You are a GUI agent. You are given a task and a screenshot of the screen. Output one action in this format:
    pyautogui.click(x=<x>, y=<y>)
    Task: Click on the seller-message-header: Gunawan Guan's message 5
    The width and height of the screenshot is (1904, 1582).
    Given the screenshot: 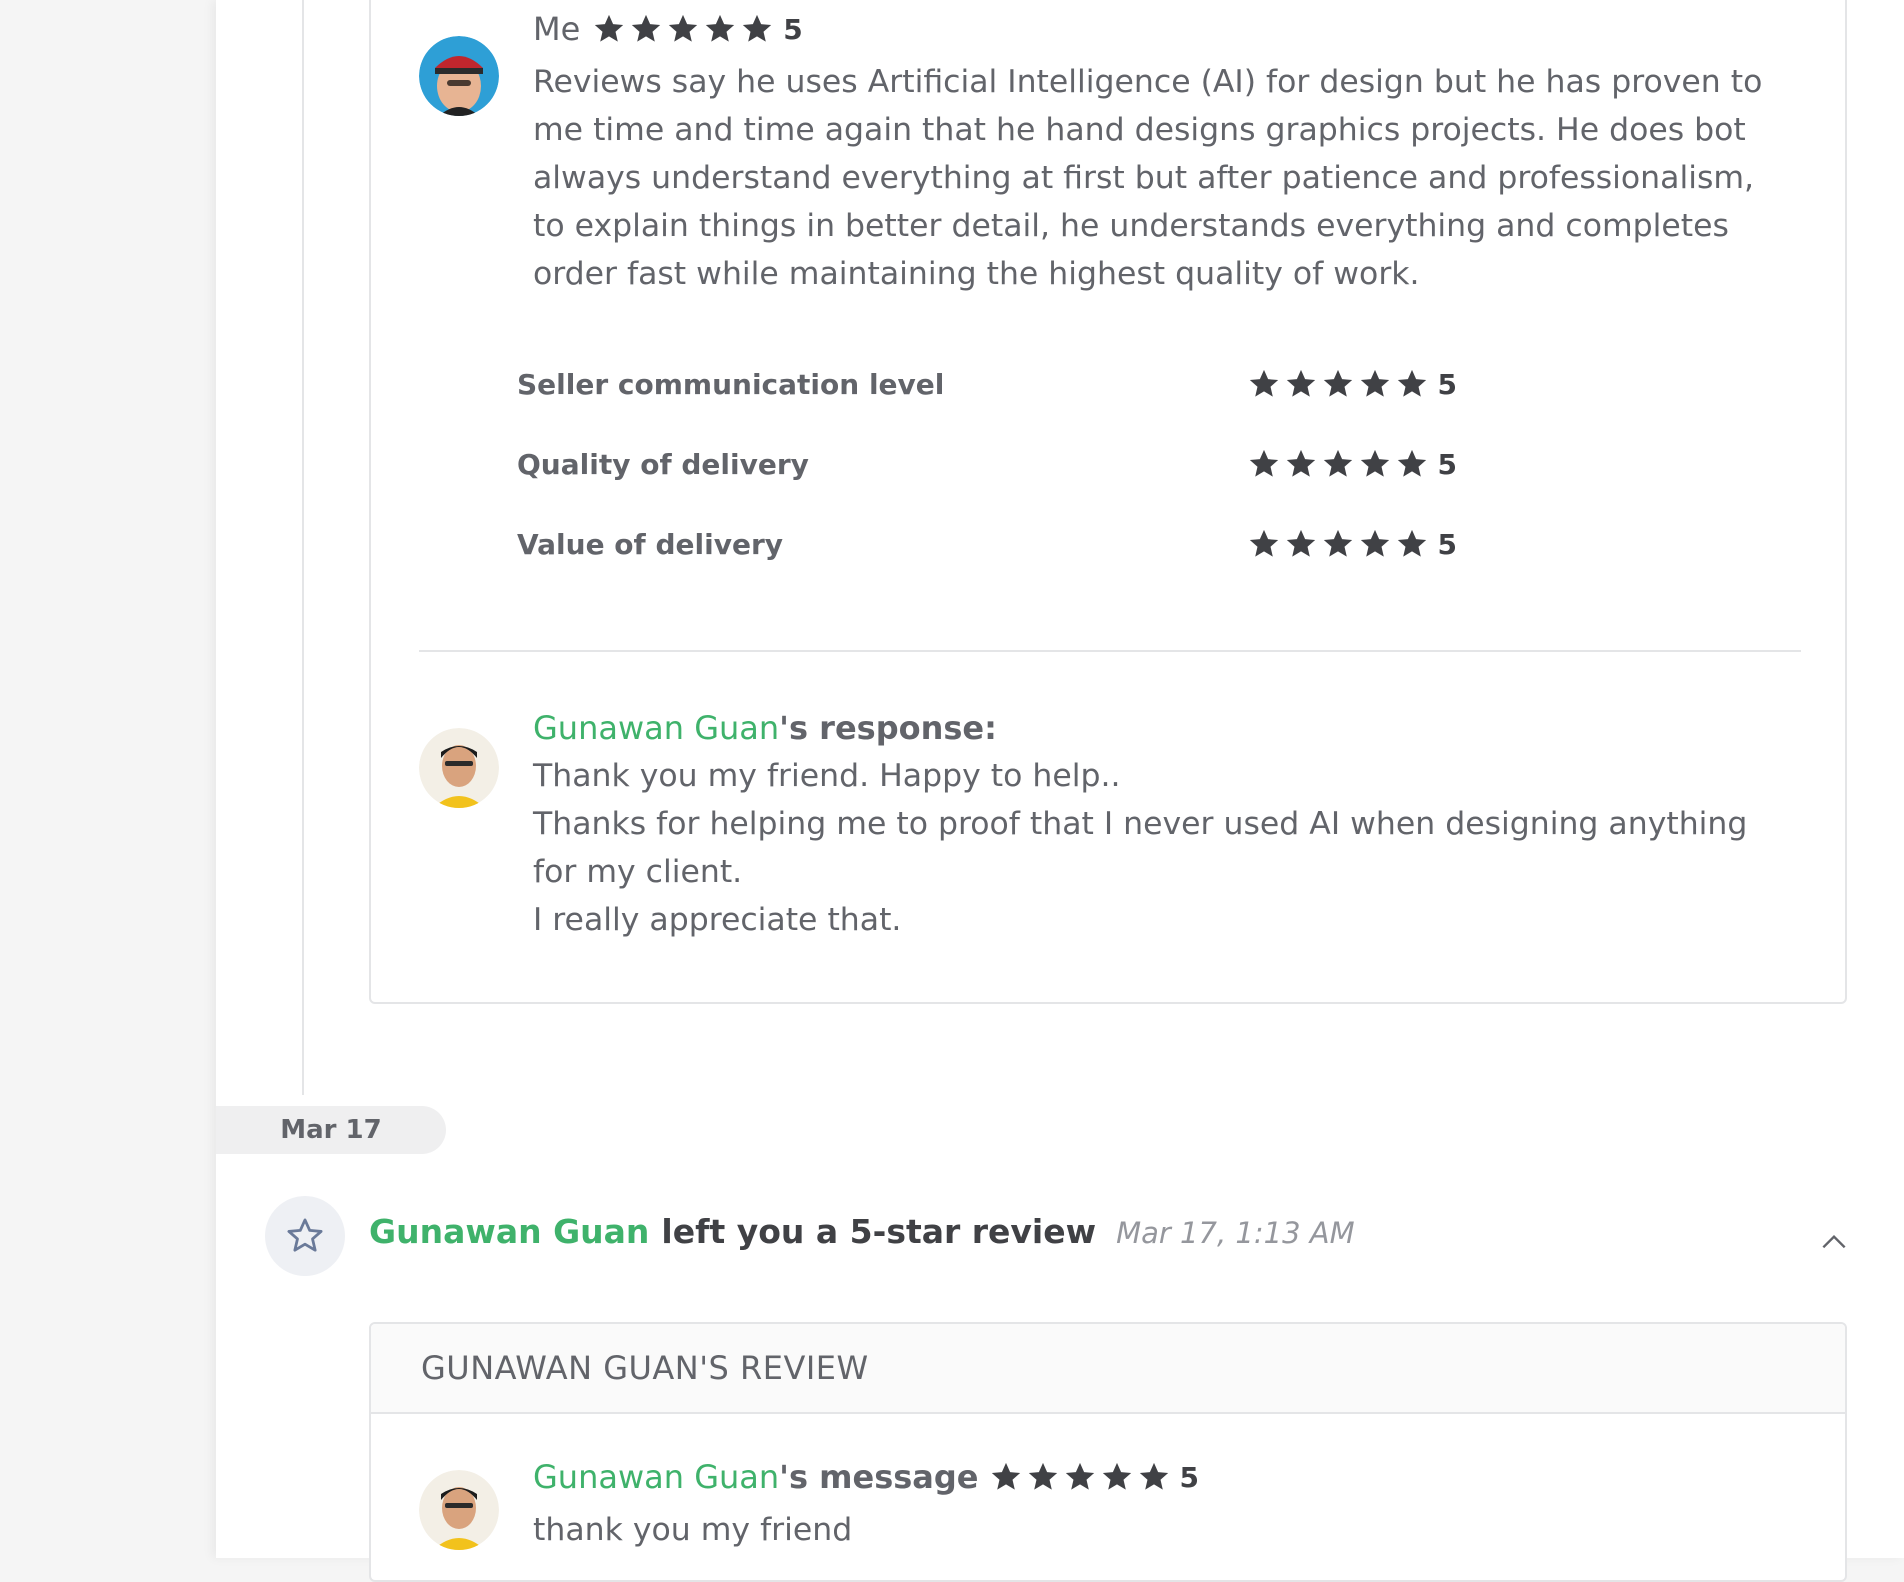 What is the action you would take?
    pyautogui.click(x=866, y=1477)
    